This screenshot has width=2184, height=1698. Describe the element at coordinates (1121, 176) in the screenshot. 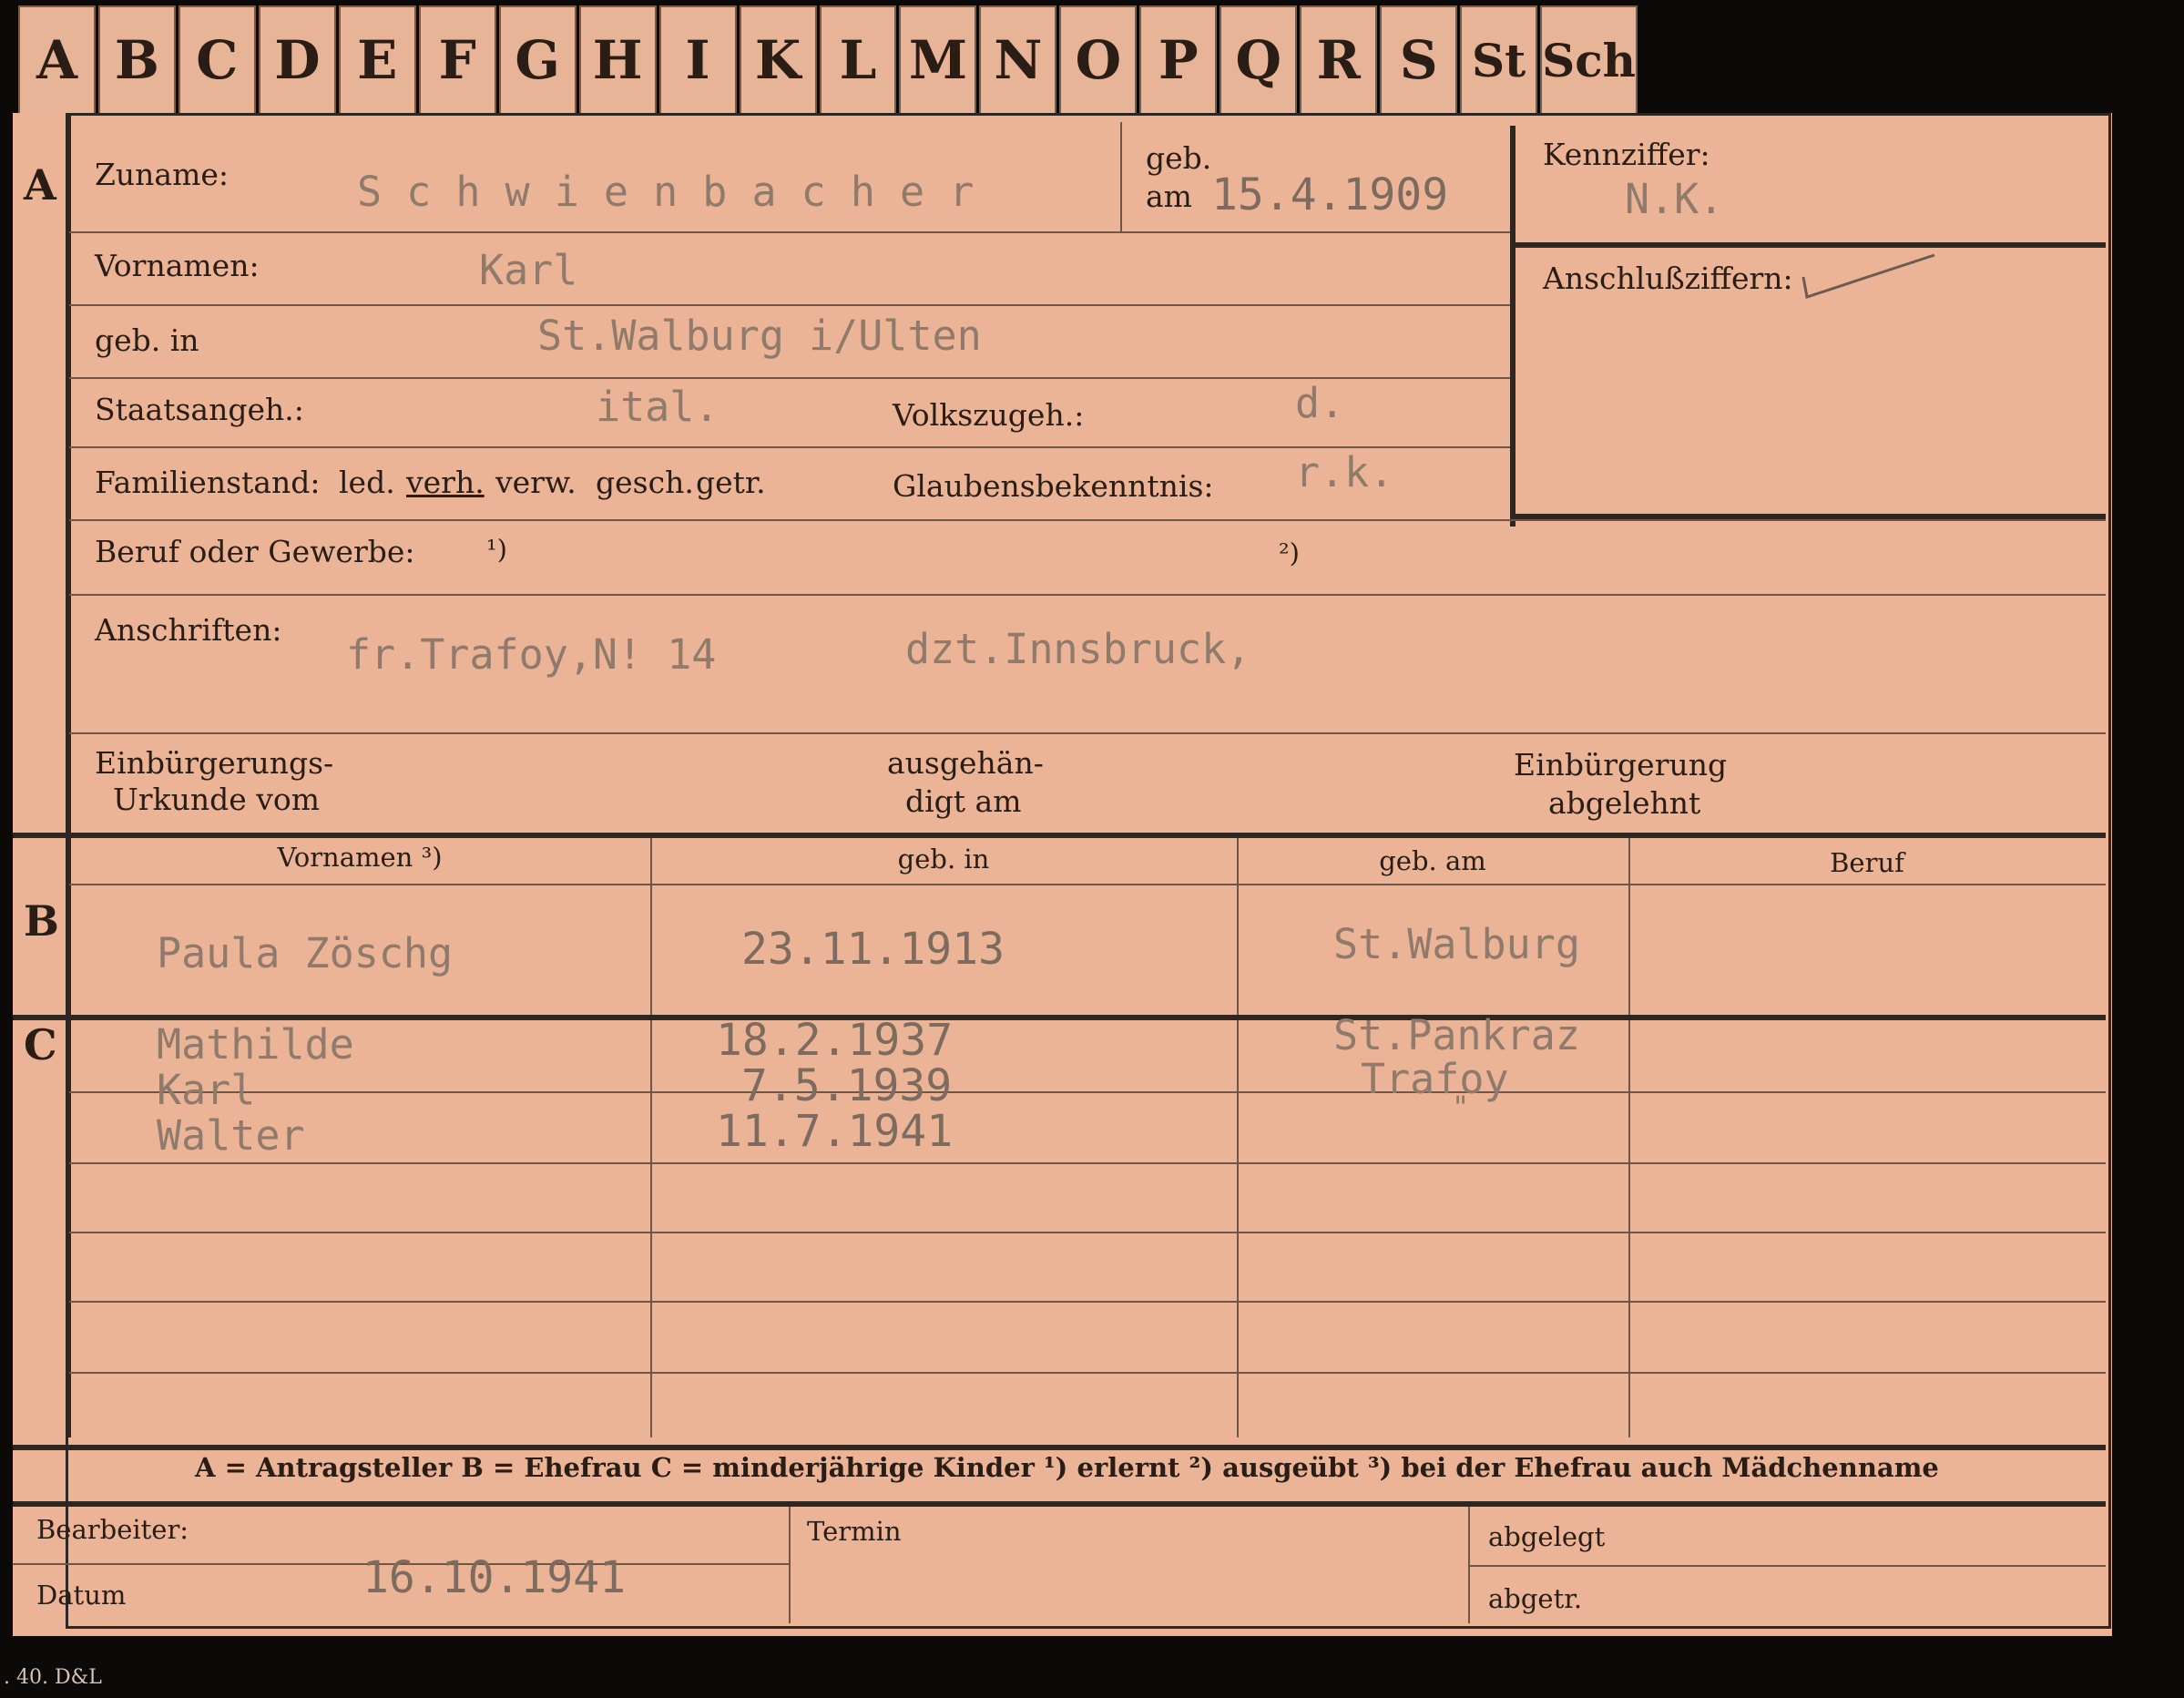

I see `birth-divider` at that location.